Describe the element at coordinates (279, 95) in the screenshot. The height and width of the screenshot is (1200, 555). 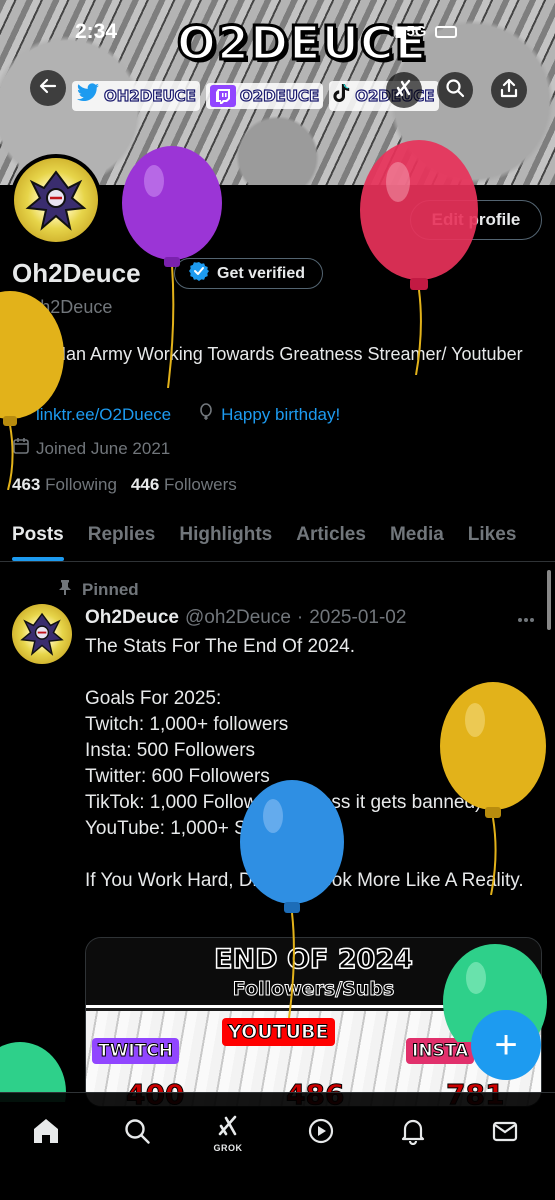
I see `twitch-handle: O2DEUCE` at that location.